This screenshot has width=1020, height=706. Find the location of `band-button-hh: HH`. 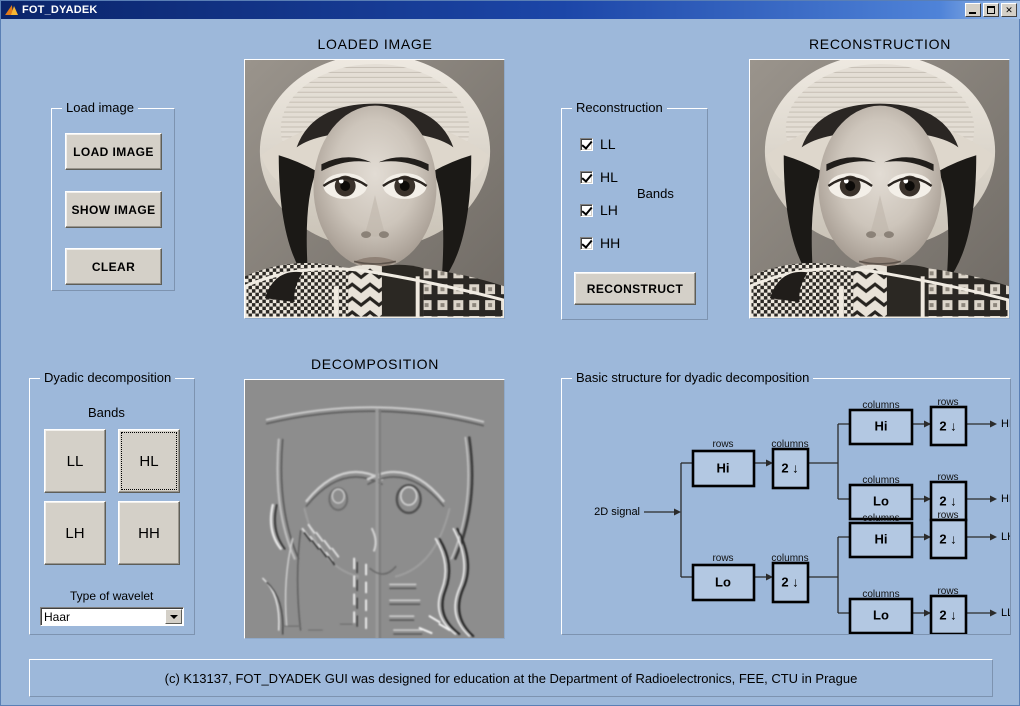

band-button-hh: HH is located at coordinates (149, 533).